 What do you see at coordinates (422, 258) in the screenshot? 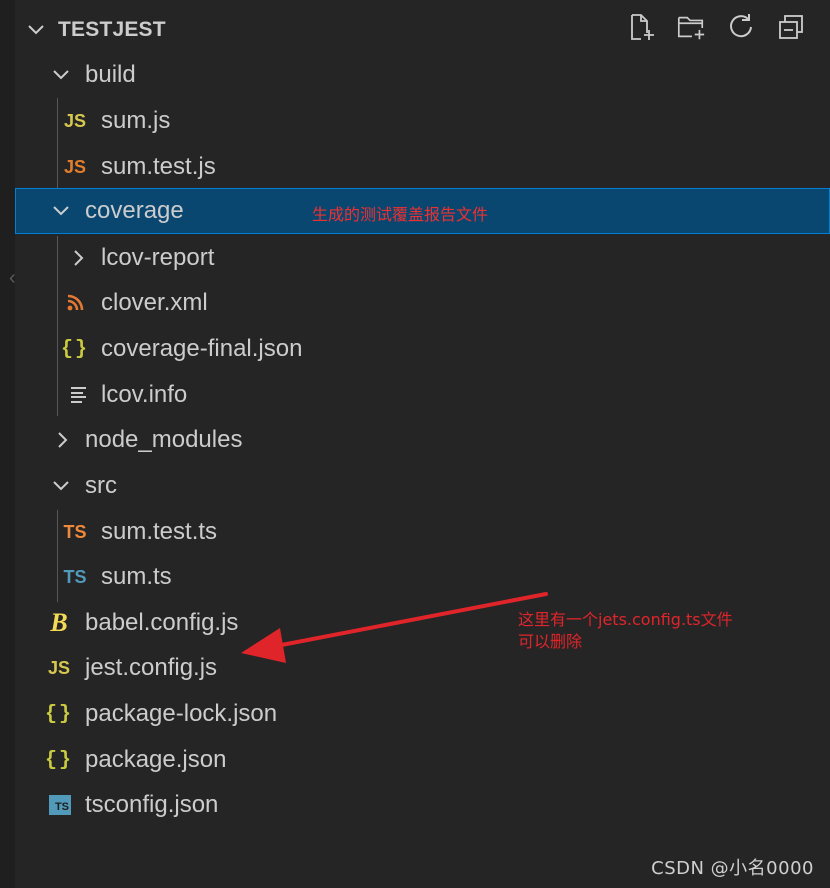
I see `tree-folder-lcov-report: lcov-report` at bounding box center [422, 258].